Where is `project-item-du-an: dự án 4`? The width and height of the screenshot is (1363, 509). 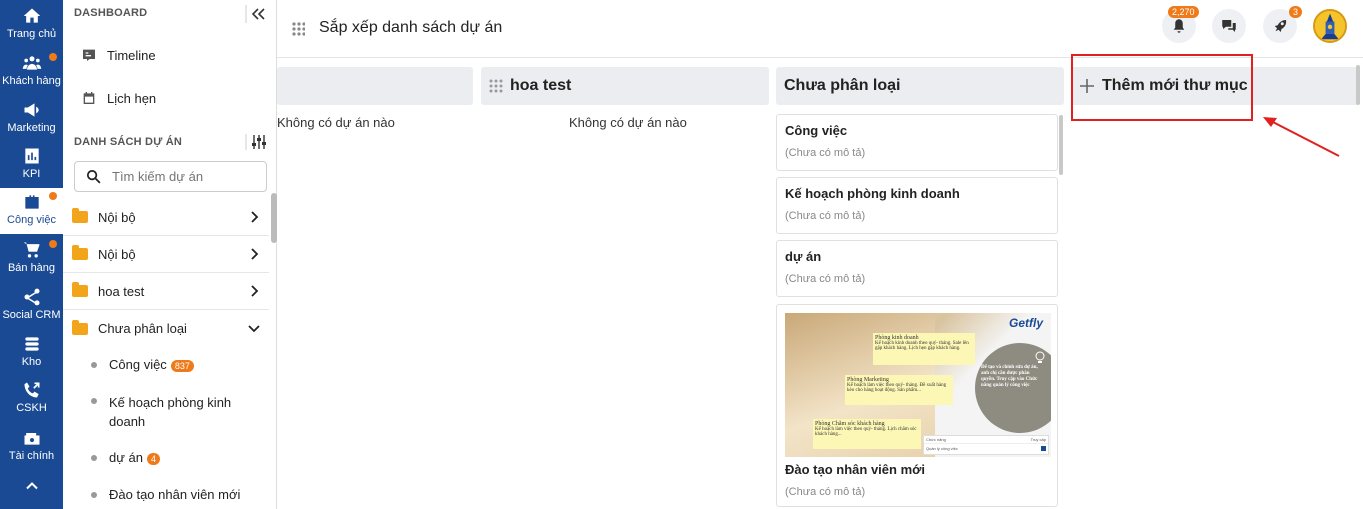
project-item-du-an: dự án 4 is located at coordinates (126, 457).